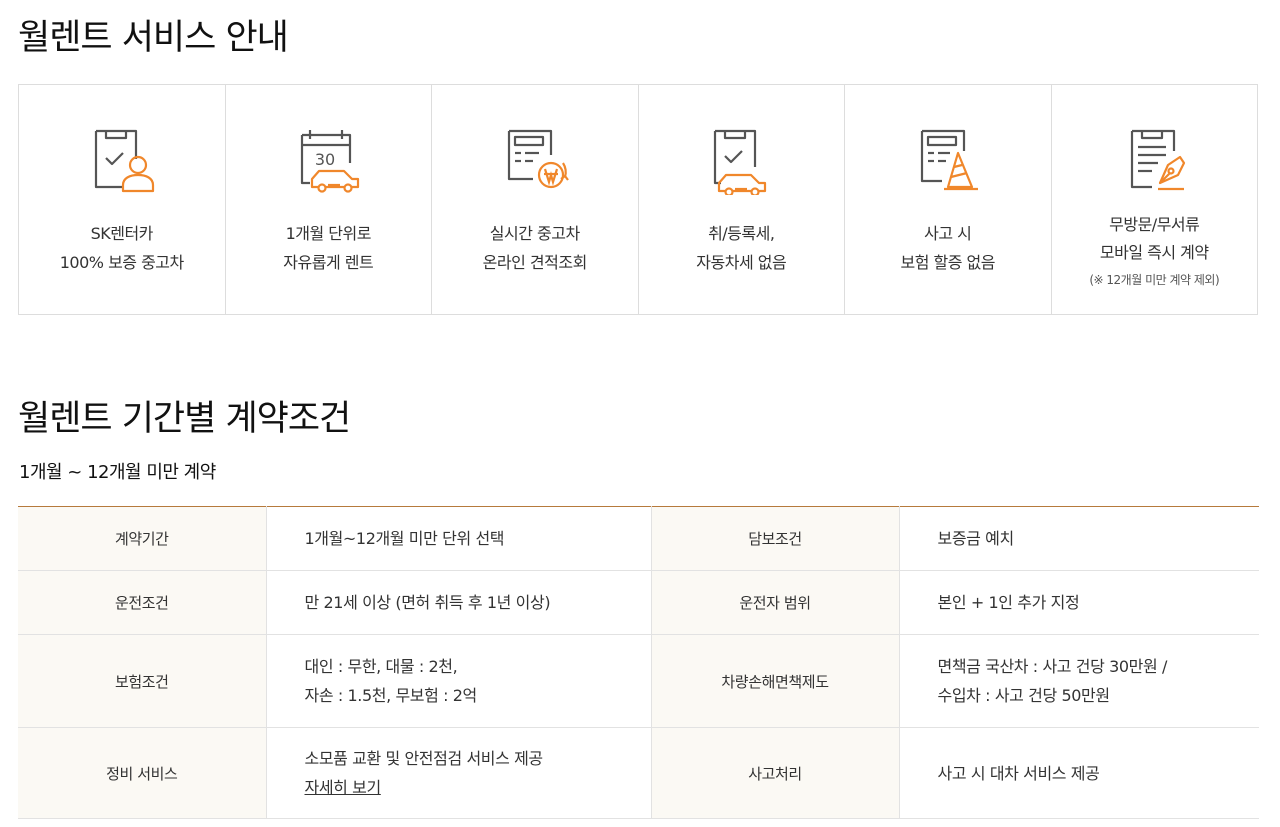 This screenshot has width=1280, height=827. I want to click on row-label: 정비 서비스, so click(142, 773).